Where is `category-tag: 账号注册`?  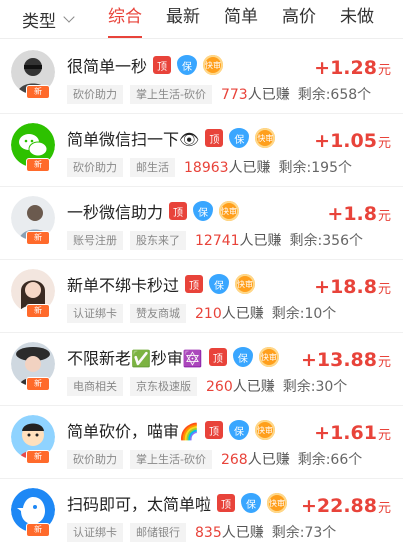 category-tag: 账号注册 is located at coordinates (95, 240).